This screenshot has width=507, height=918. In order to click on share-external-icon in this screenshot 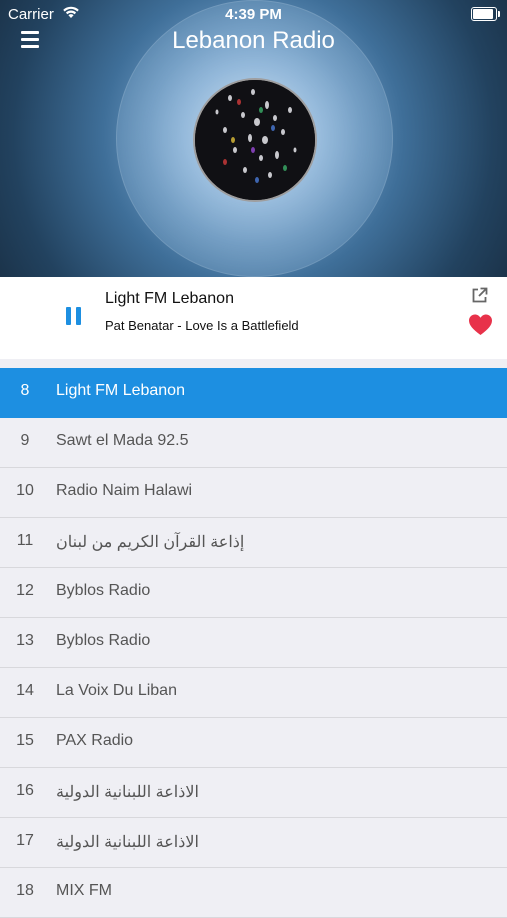, I will do `click(479, 295)`.